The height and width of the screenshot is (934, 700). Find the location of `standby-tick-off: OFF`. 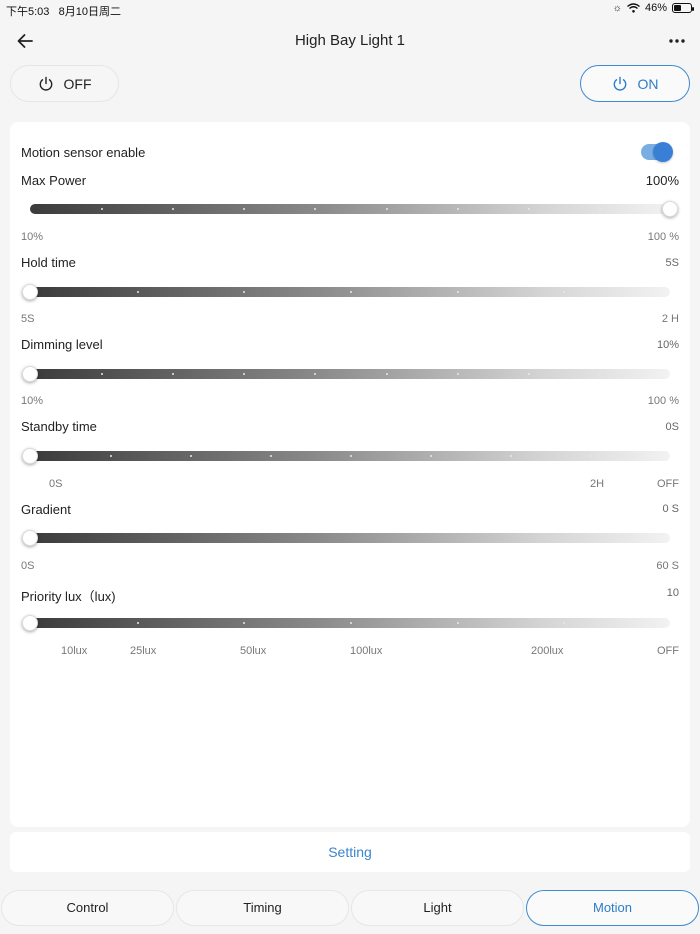

standby-tick-off: OFF is located at coordinates (668, 484).